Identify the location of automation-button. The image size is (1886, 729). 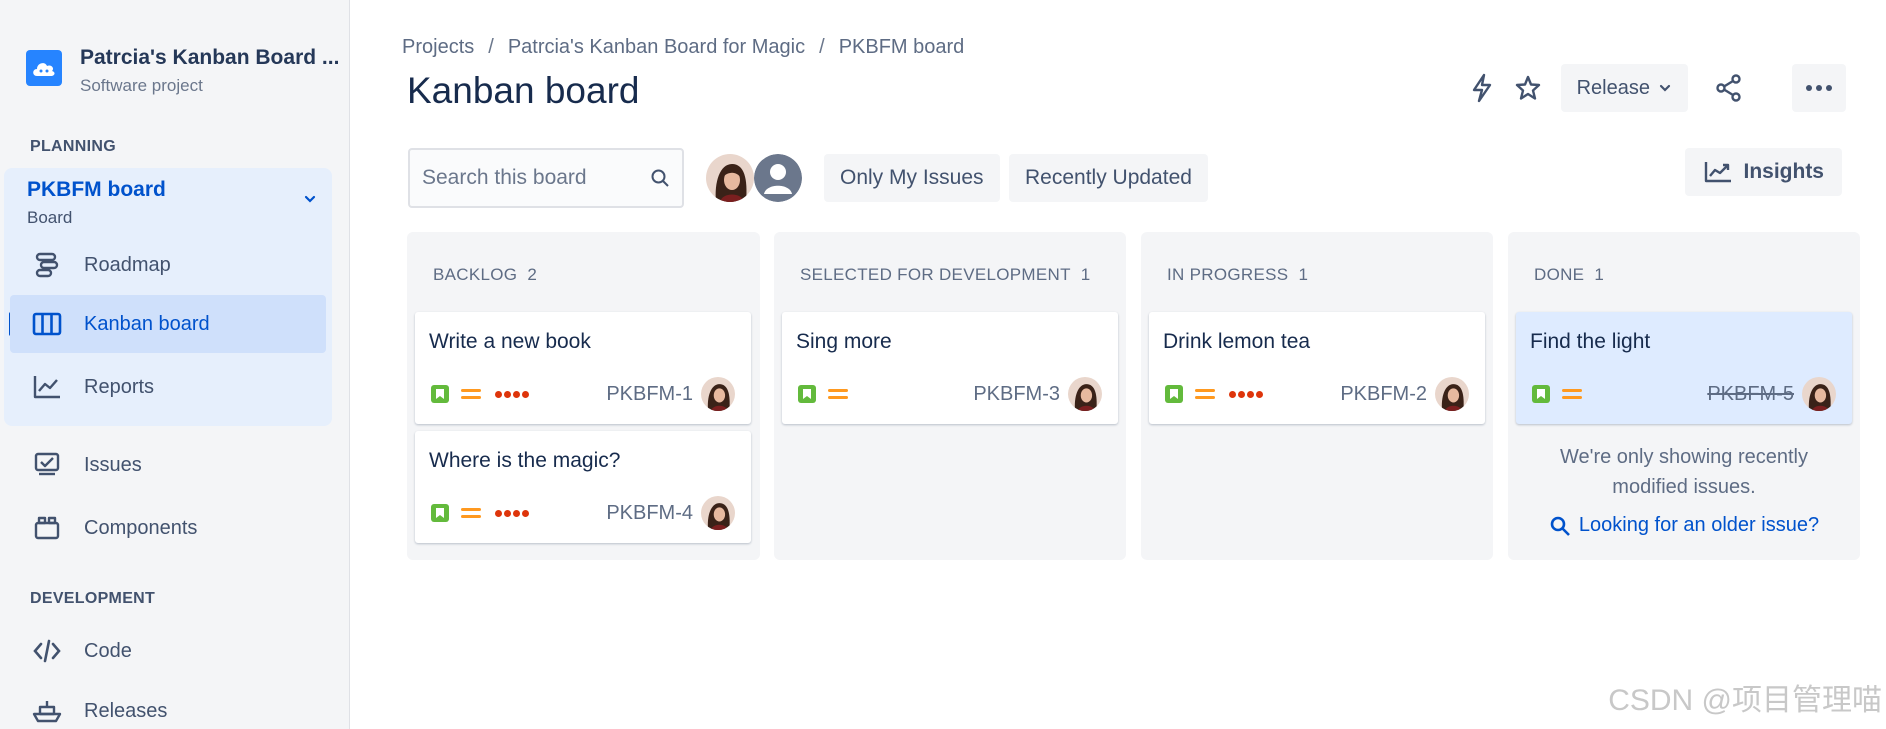
(1482, 88).